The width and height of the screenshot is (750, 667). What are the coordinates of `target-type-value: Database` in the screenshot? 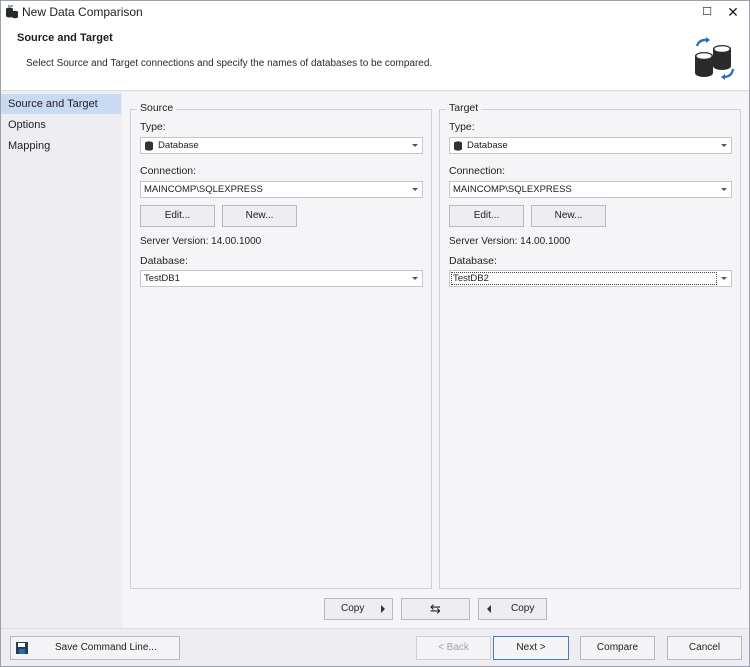 It's located at (487, 145).